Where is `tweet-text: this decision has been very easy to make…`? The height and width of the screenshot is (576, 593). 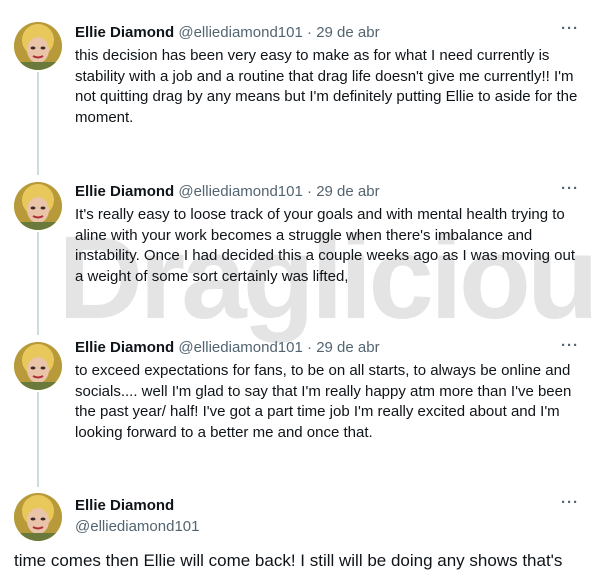 tweet-text: this decision has been very easy to make… is located at coordinates (326, 86).